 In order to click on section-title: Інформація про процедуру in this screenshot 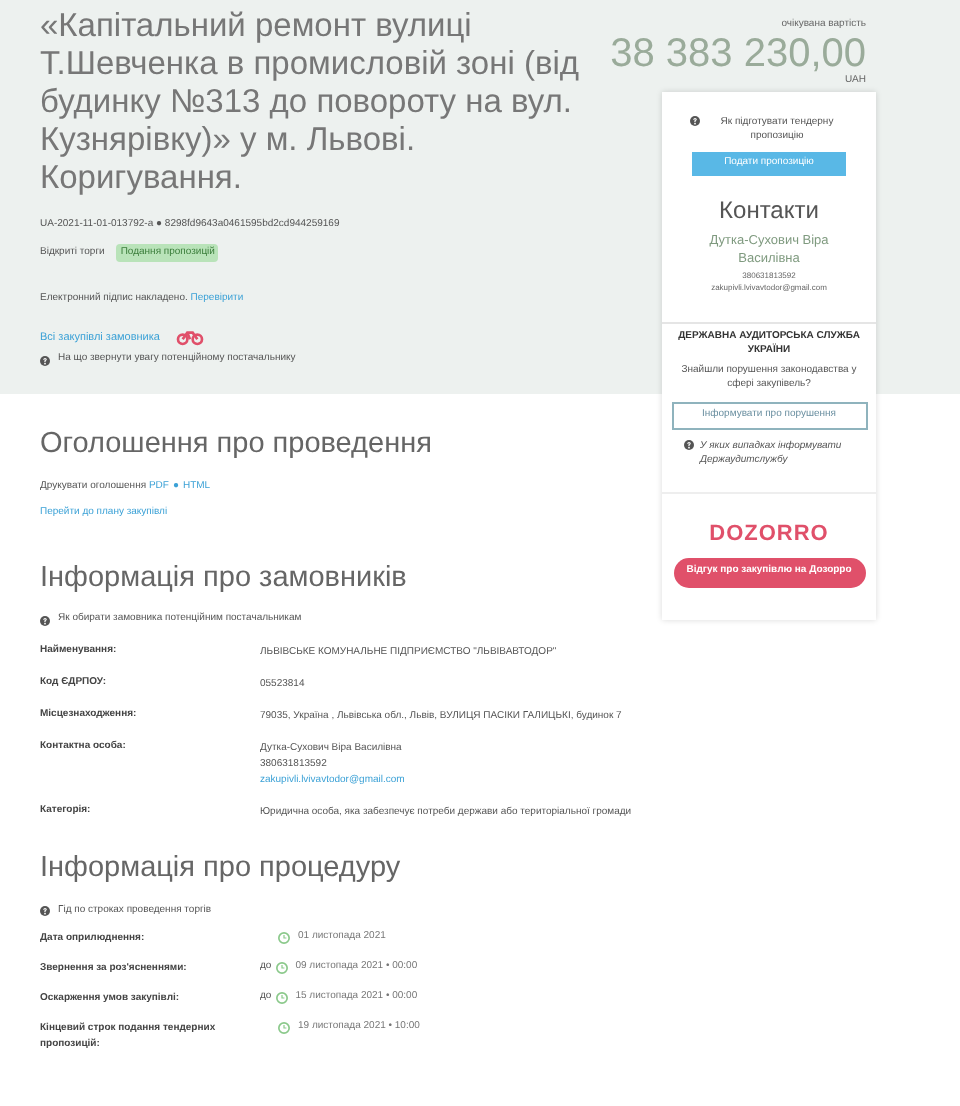, I will do `click(221, 868)`.